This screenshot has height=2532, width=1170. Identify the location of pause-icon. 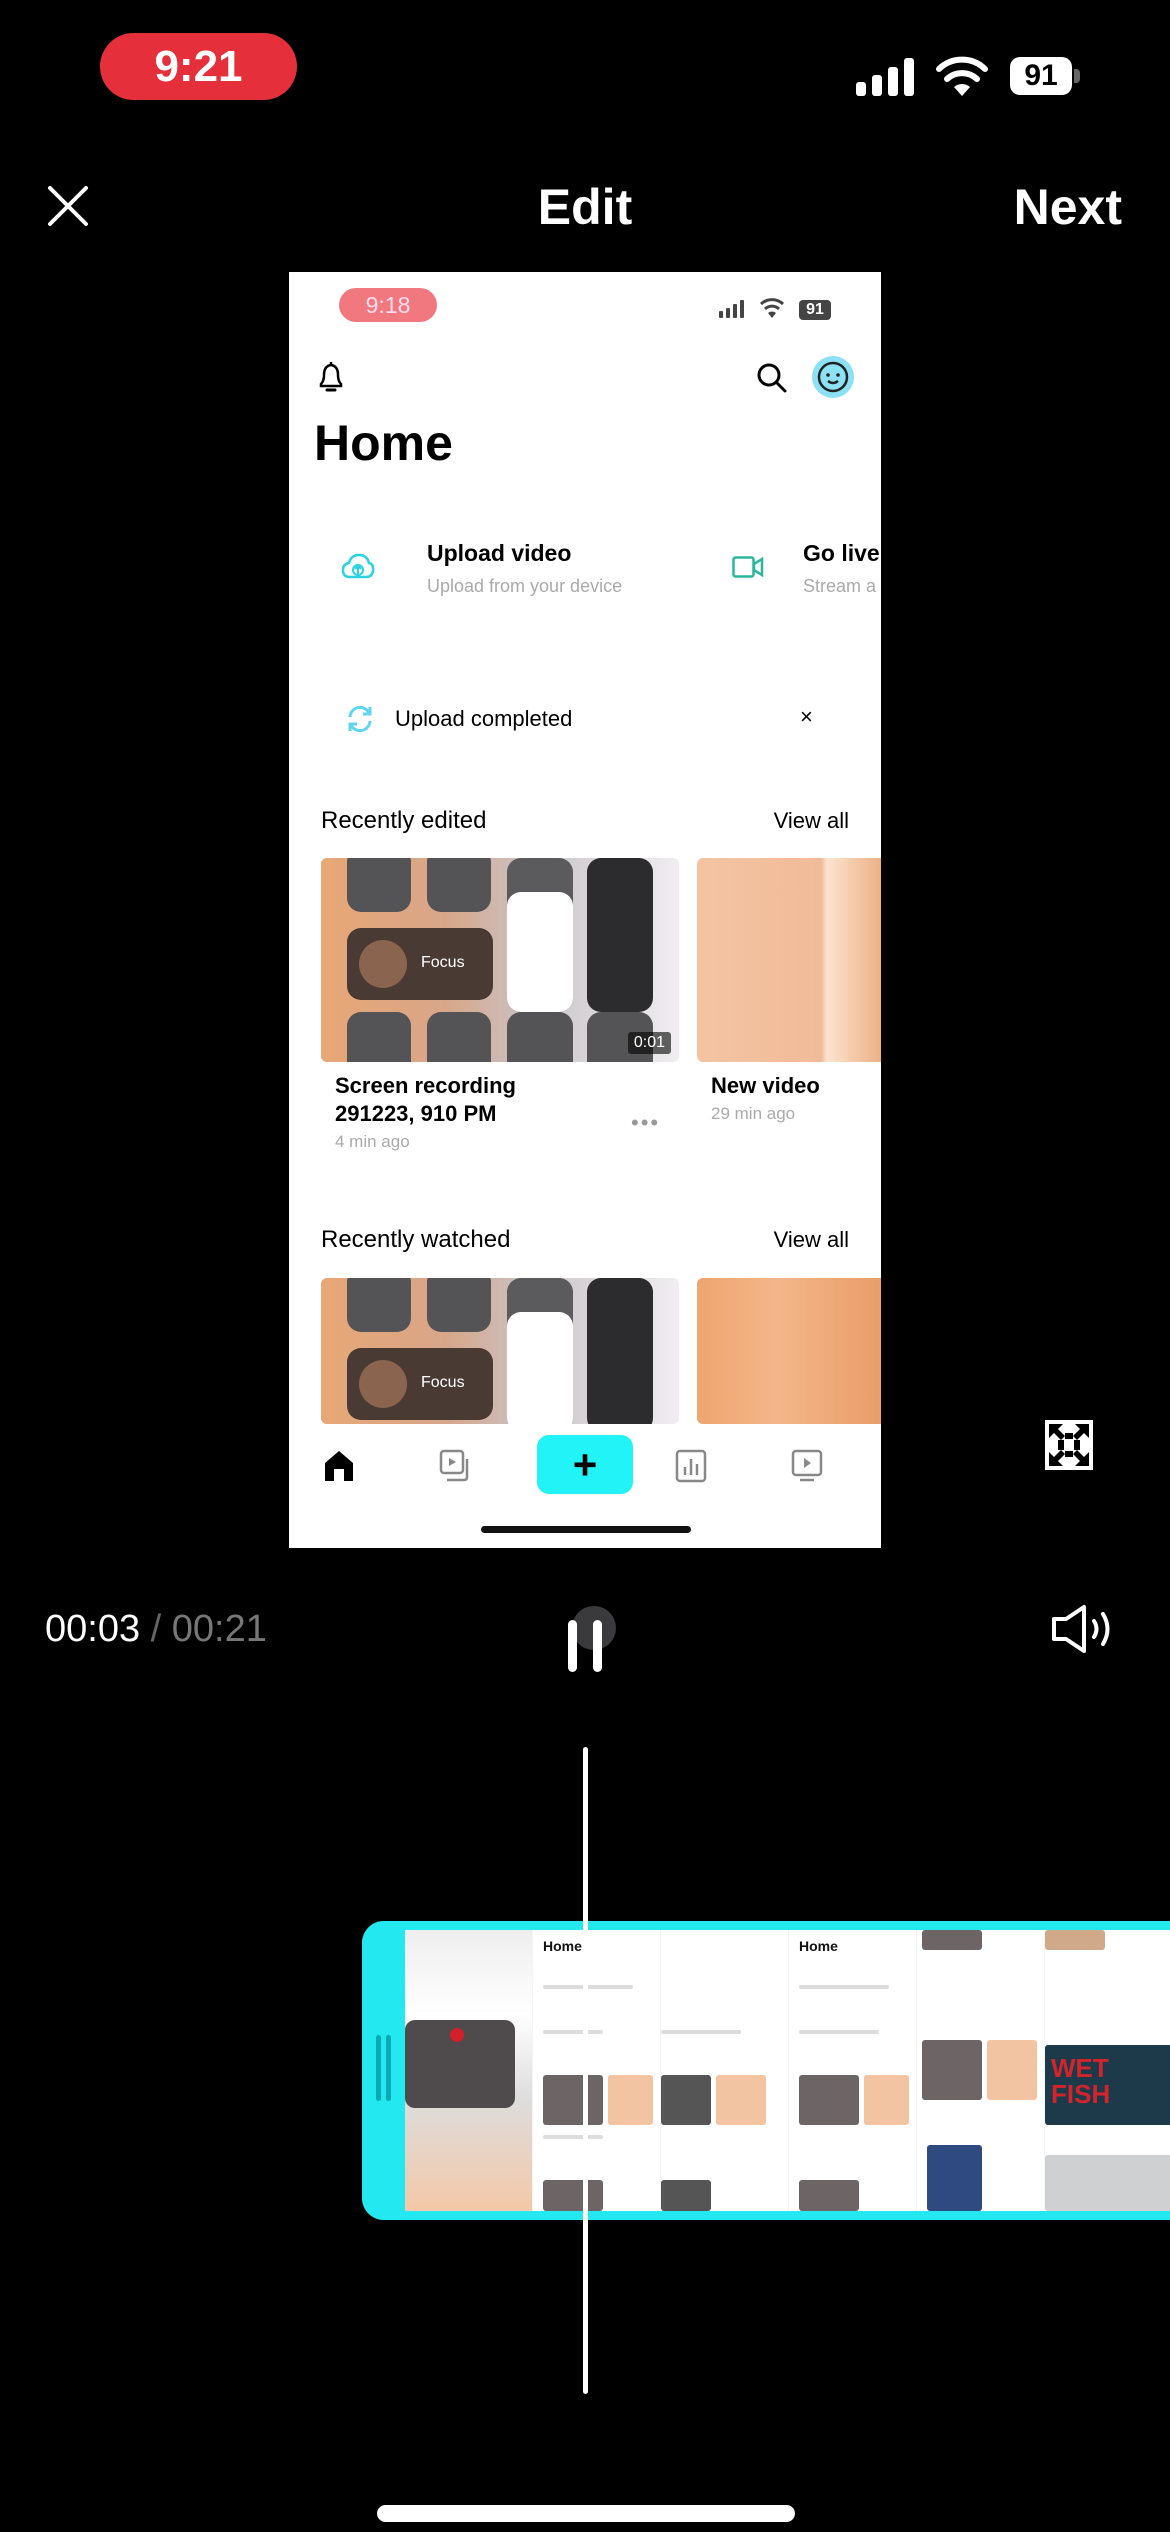
(592, 1639).